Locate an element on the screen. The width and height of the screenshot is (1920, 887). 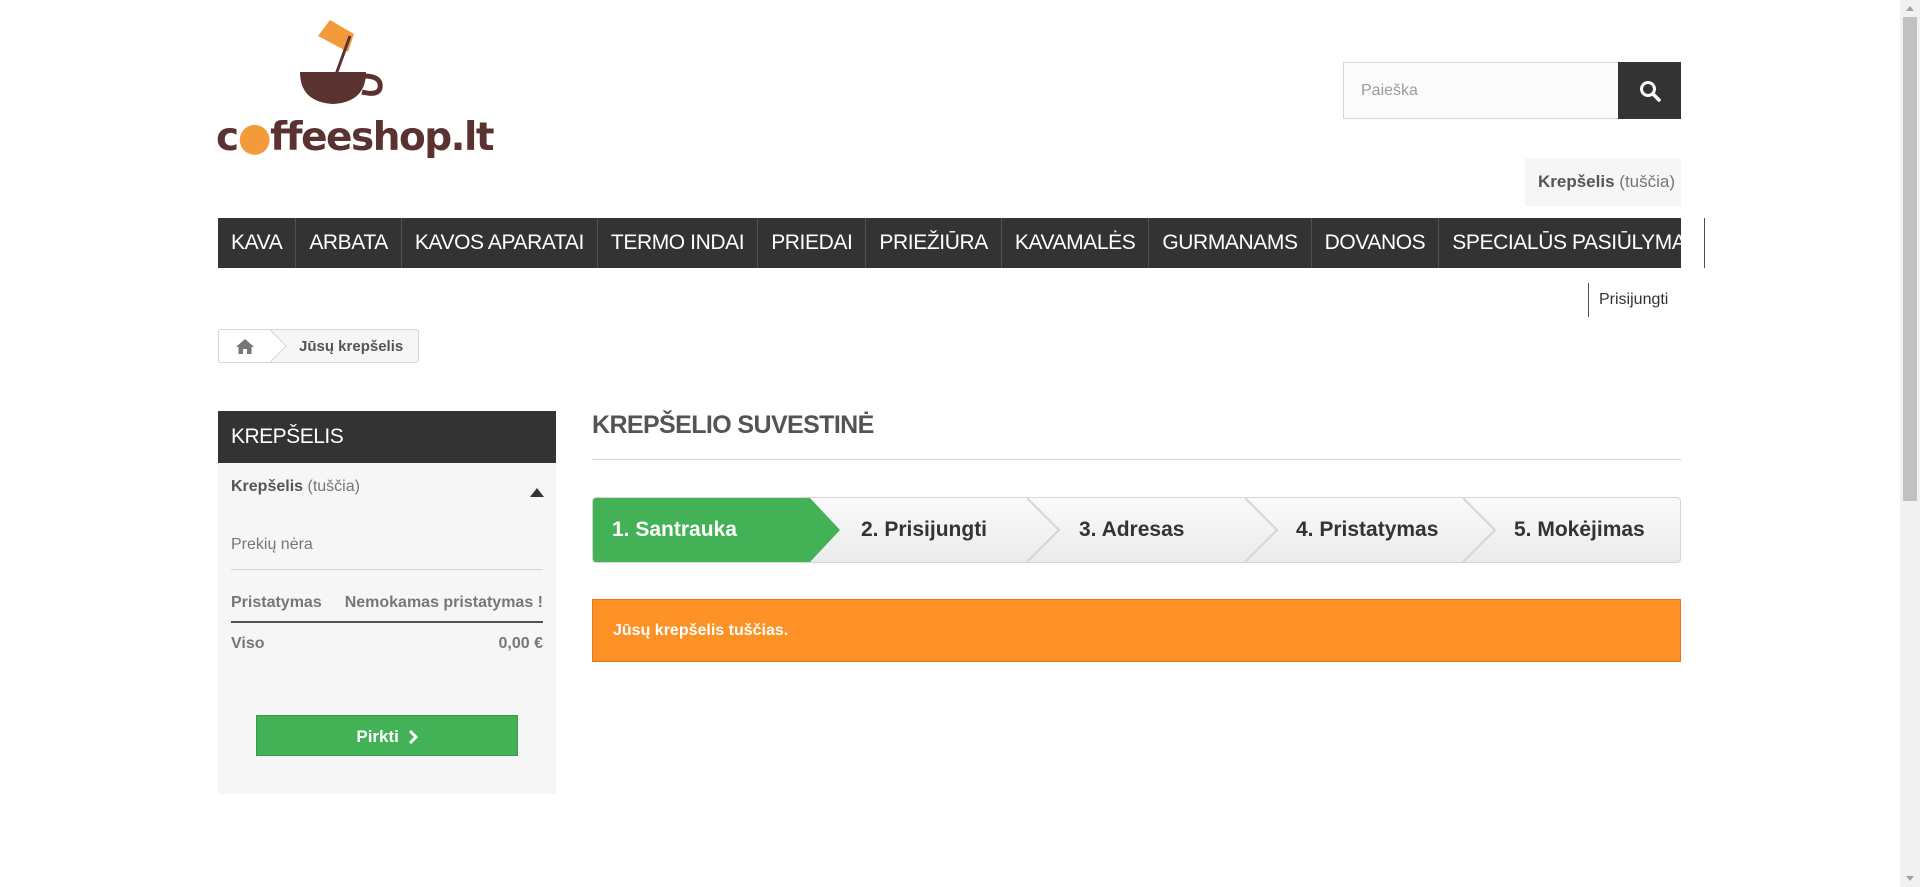
sidebar-empty-text: Prekių nėra is located at coordinates (272, 544).